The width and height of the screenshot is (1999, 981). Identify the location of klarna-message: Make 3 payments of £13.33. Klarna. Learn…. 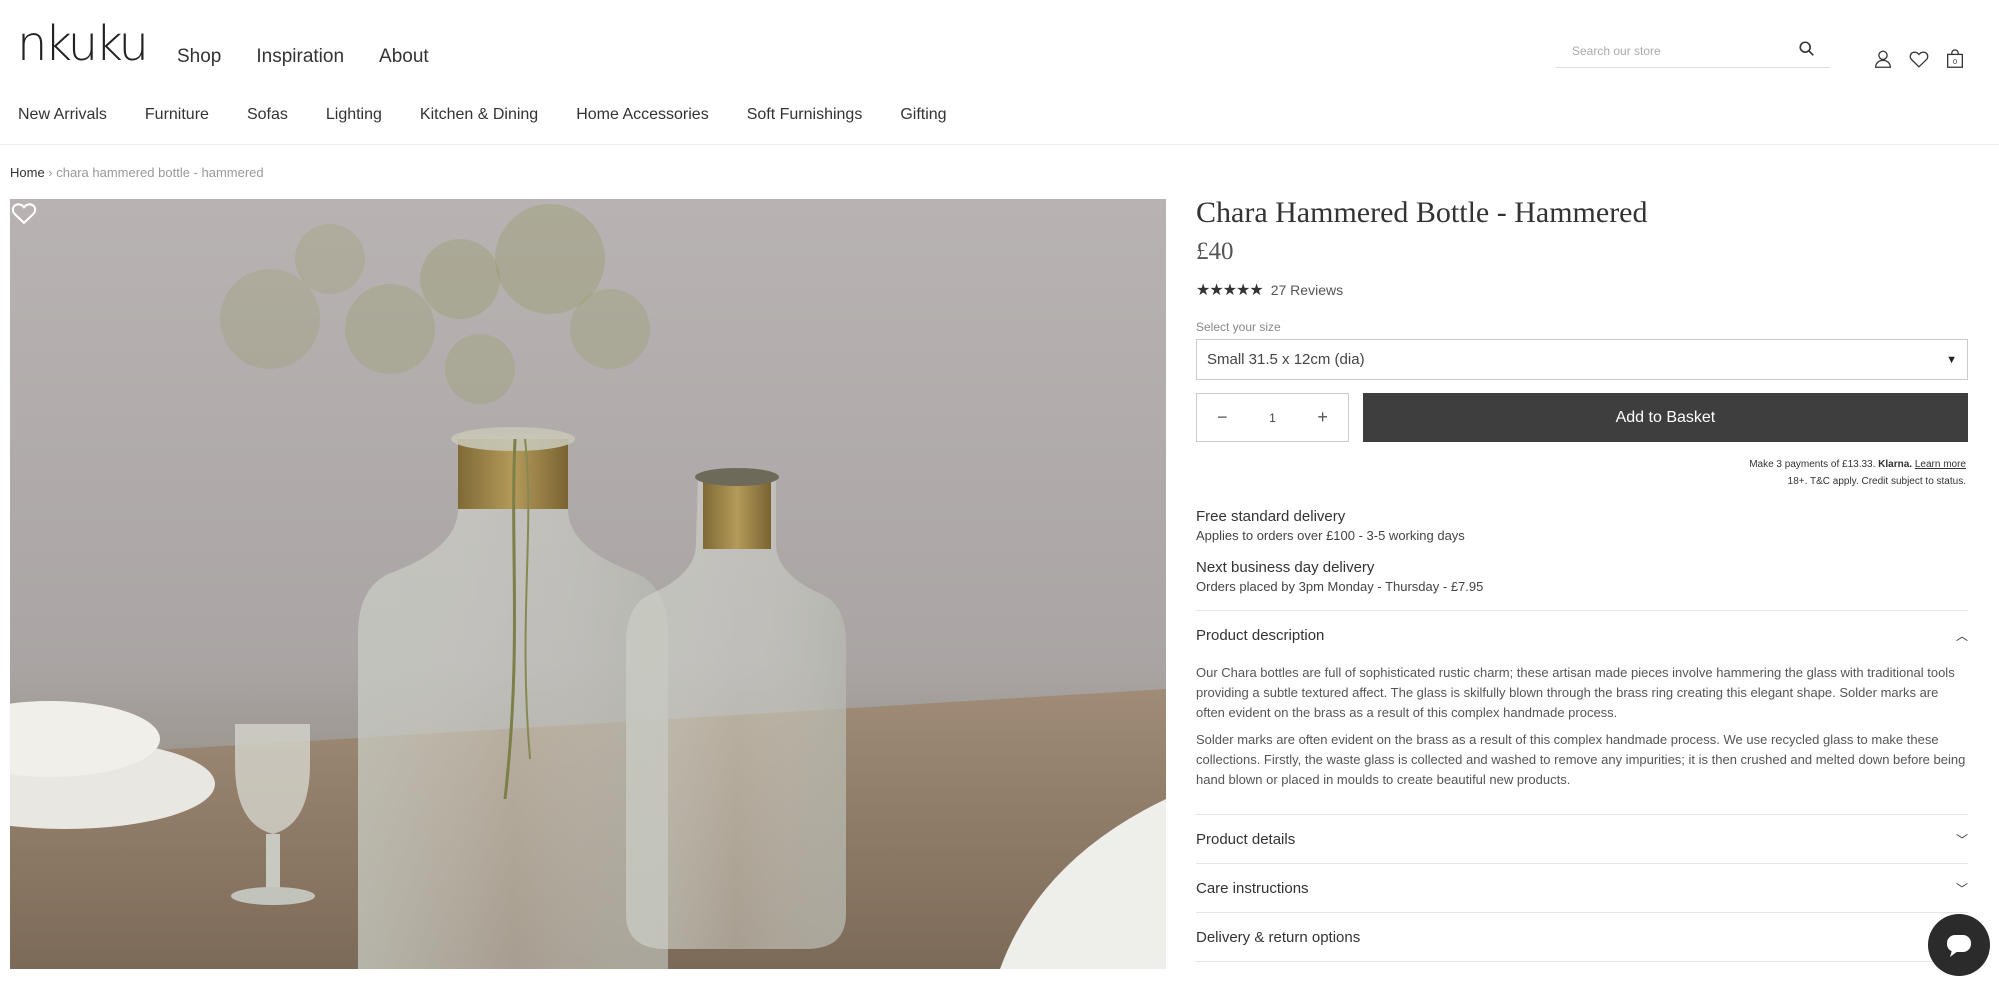
(1582, 473).